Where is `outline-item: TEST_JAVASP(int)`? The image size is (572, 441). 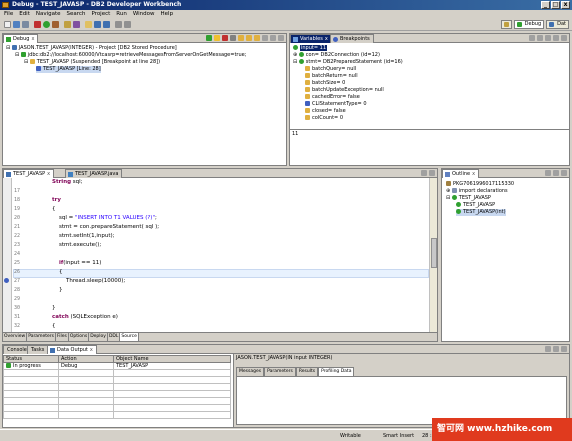 outline-item: TEST_JAVASP(int) is located at coordinates (481, 212).